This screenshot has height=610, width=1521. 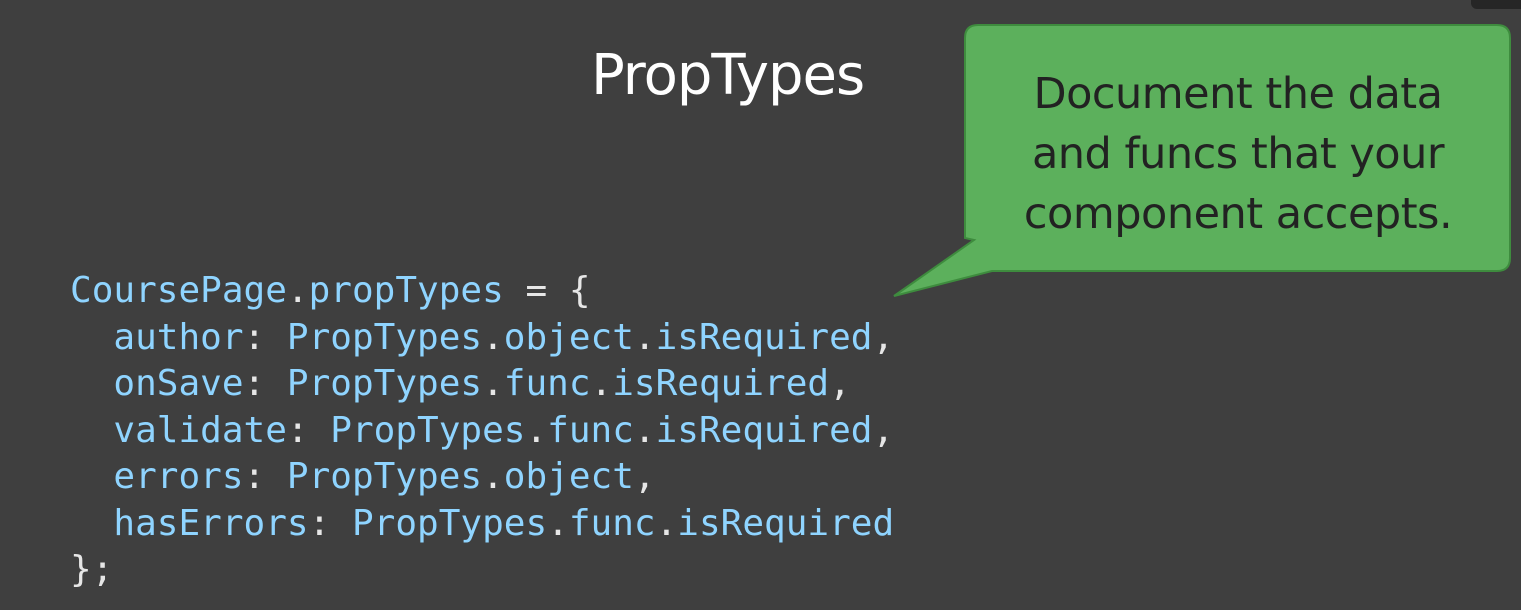 I want to click on slide-title: PropTypes, so click(x=728, y=75).